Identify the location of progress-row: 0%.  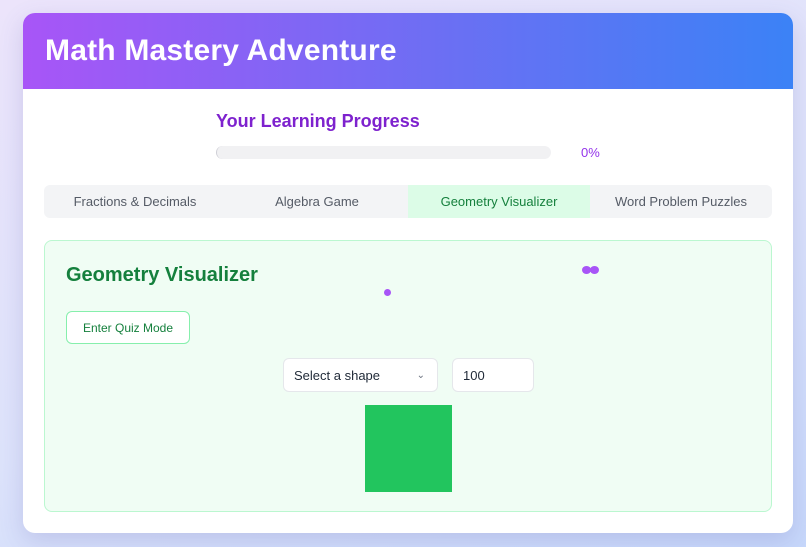
(416, 152).